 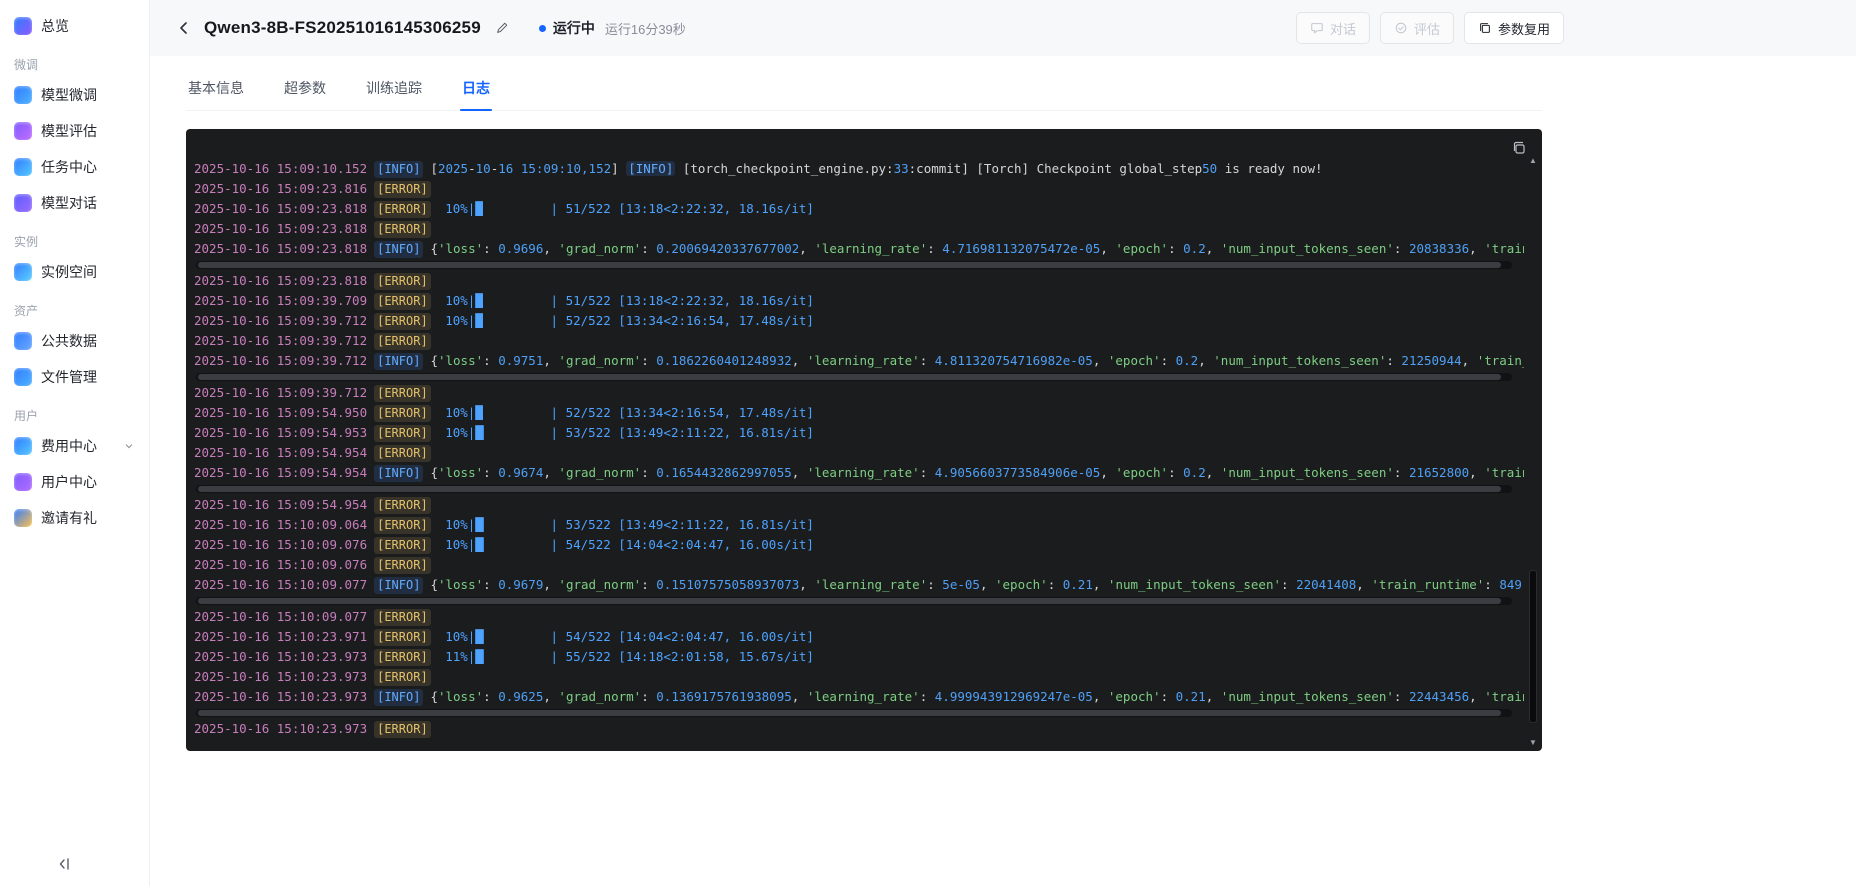 I want to click on sidebar-item-instance-space: 实例空间, so click(x=74, y=272).